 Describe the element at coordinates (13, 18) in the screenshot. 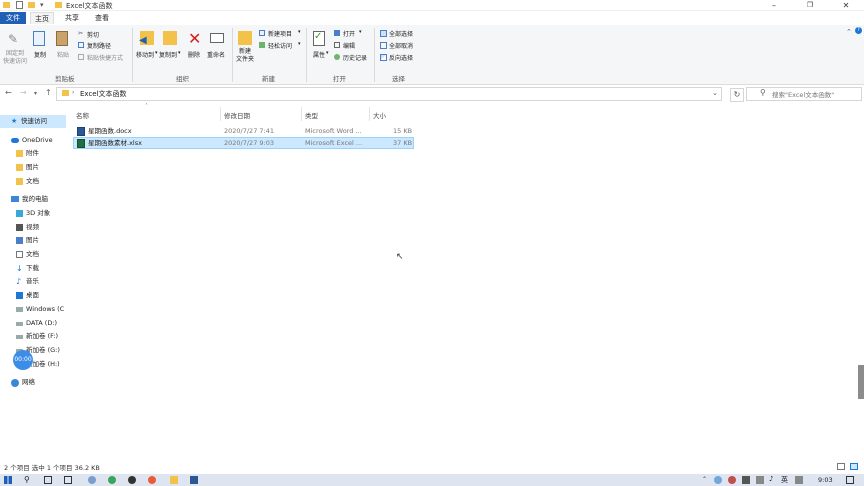

I see `tab-file: 文件` at that location.